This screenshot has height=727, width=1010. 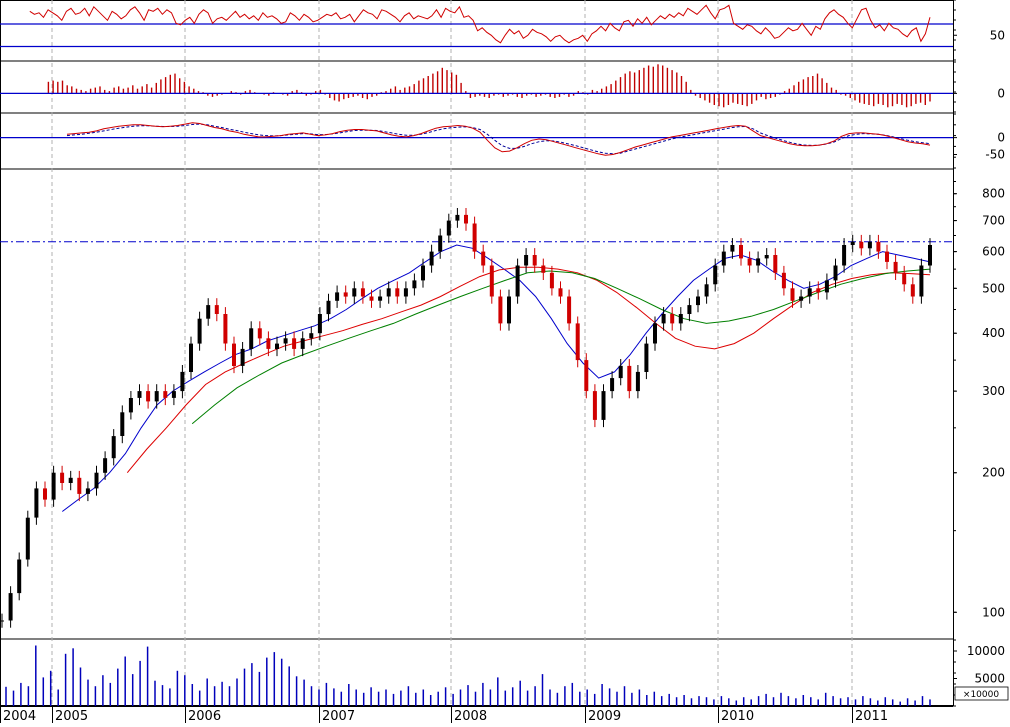 I want to click on x-axis: 2004 2005 2006 2007 2008 2009 2010 2011, so click(x=444, y=715).